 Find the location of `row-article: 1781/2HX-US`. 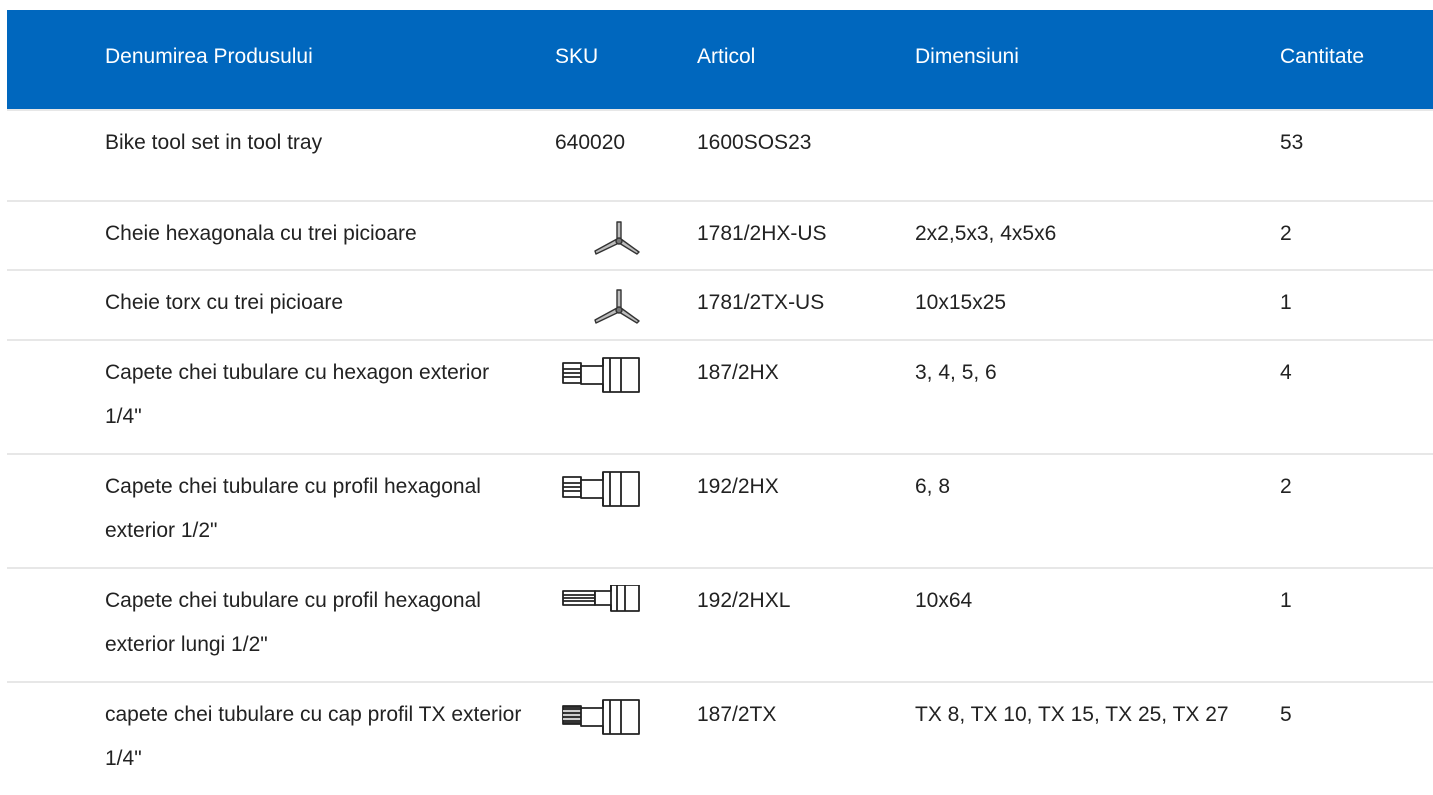

row-article: 1781/2HX-US is located at coordinates (762, 233).